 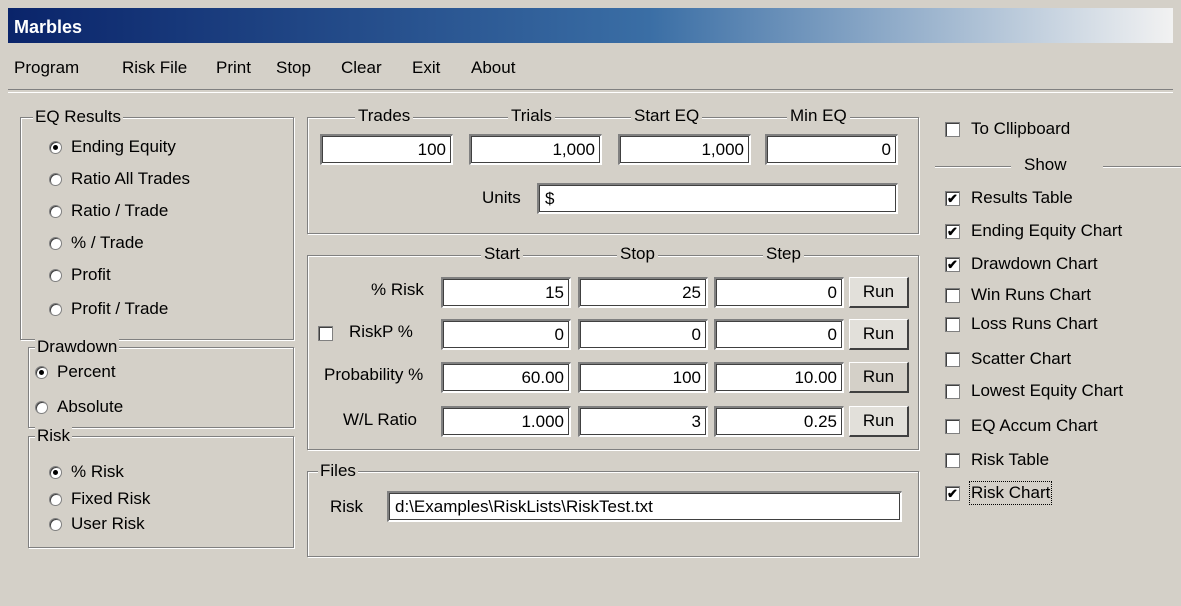 What do you see at coordinates (684, 149) in the screenshot?
I see `start-eq-input: 1,000` at bounding box center [684, 149].